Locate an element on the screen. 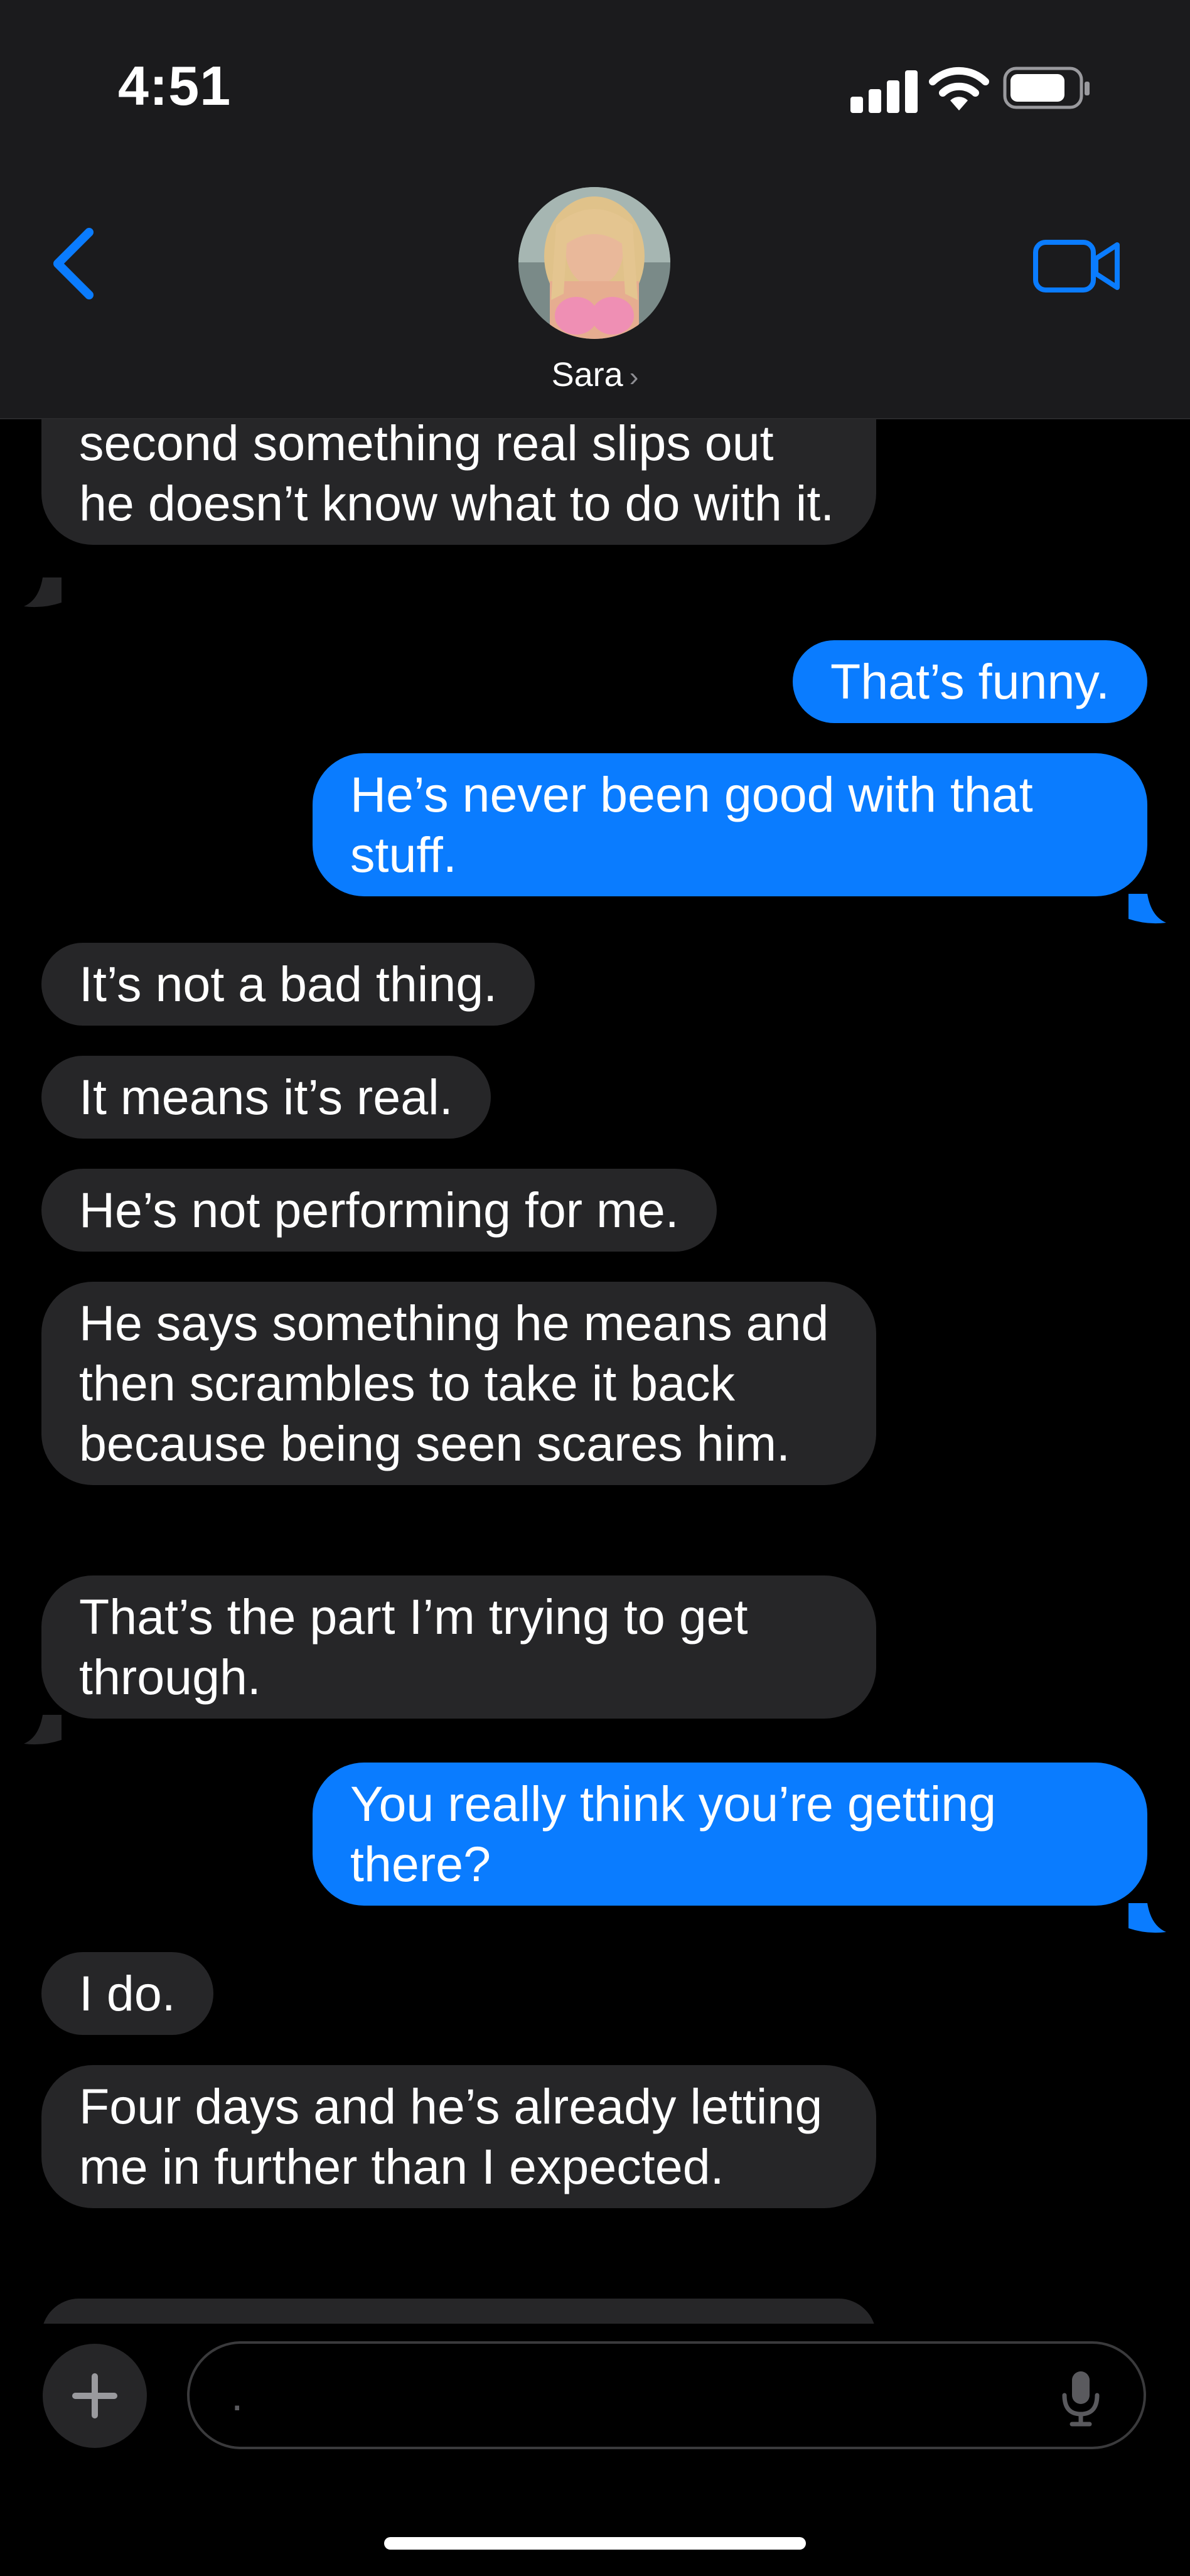  message-incoming: I do. is located at coordinates (127, 1993).